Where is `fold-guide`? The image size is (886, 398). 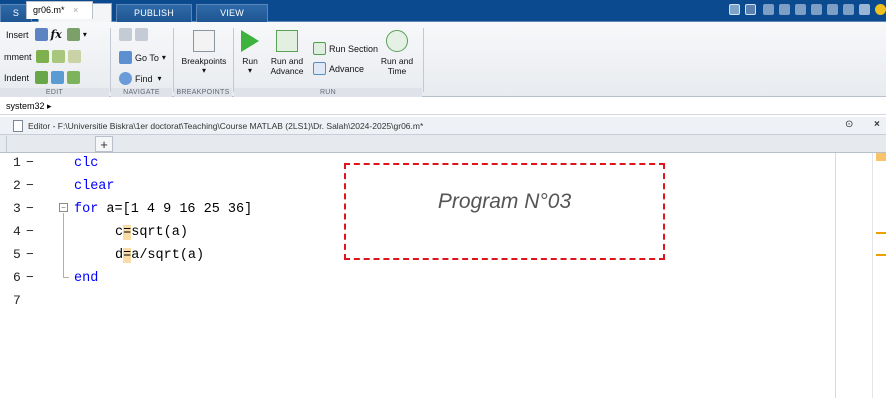 fold-guide is located at coordinates (63, 245).